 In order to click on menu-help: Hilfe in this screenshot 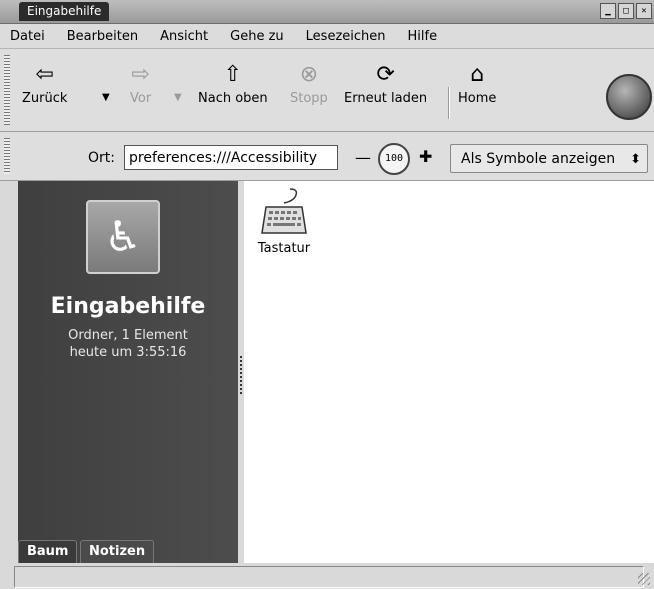, I will do `click(423, 36)`.